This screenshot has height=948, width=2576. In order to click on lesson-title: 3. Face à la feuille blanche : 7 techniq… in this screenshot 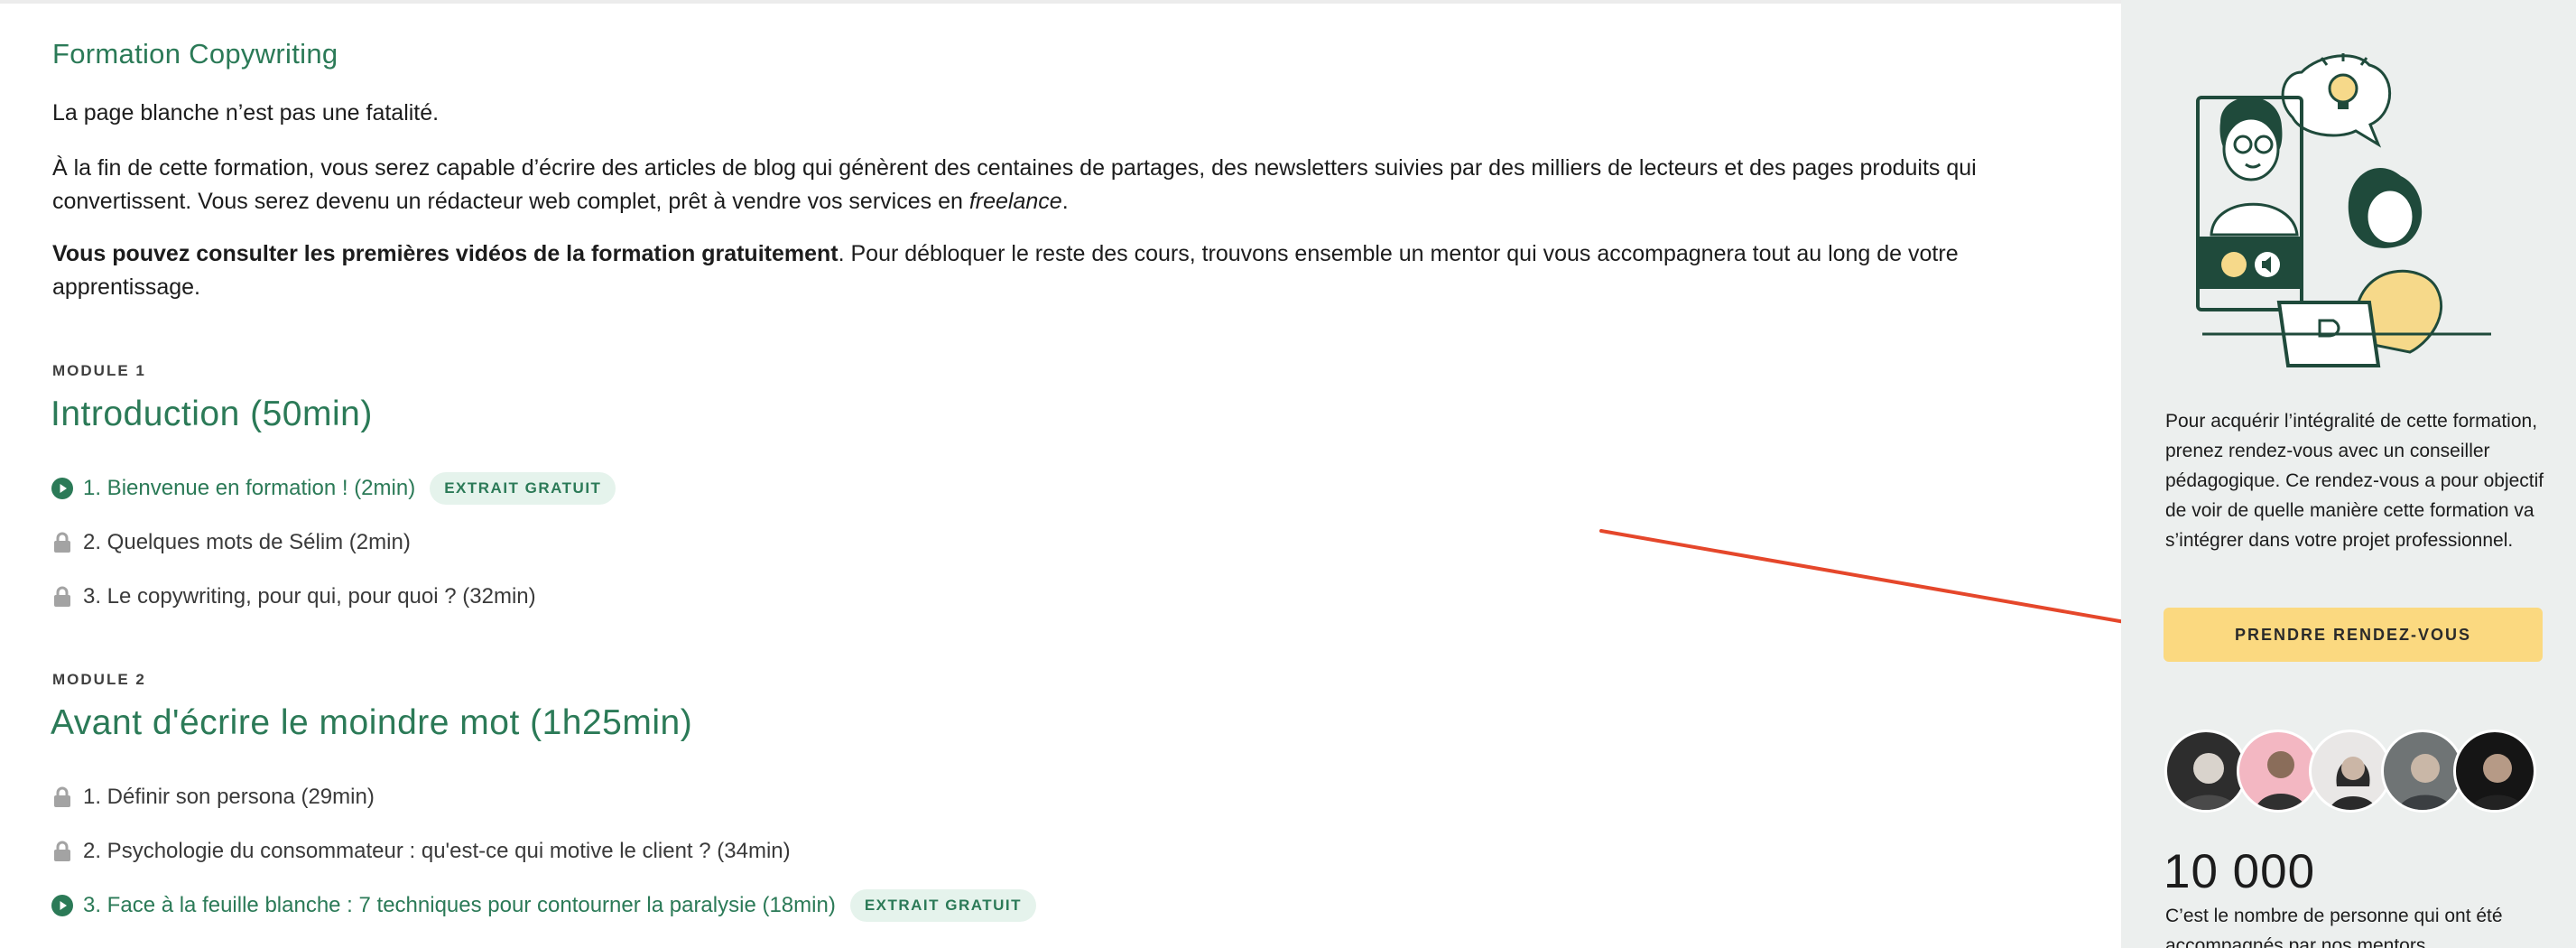, I will do `click(459, 905)`.